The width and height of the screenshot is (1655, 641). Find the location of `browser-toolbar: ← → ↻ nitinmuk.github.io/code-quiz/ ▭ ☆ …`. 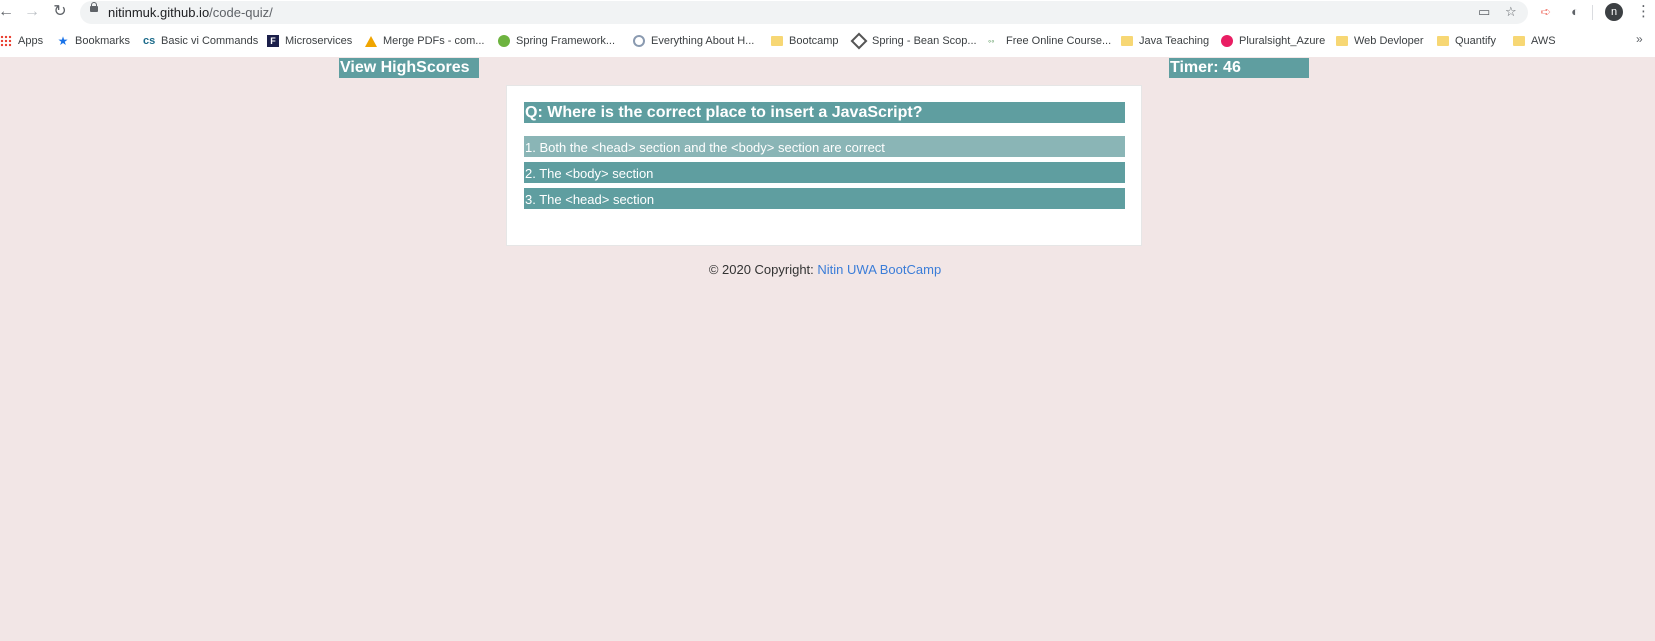

browser-toolbar: ← → ↻ nitinmuk.github.io/code-quiz/ ▭ ☆ … is located at coordinates (827, 12).